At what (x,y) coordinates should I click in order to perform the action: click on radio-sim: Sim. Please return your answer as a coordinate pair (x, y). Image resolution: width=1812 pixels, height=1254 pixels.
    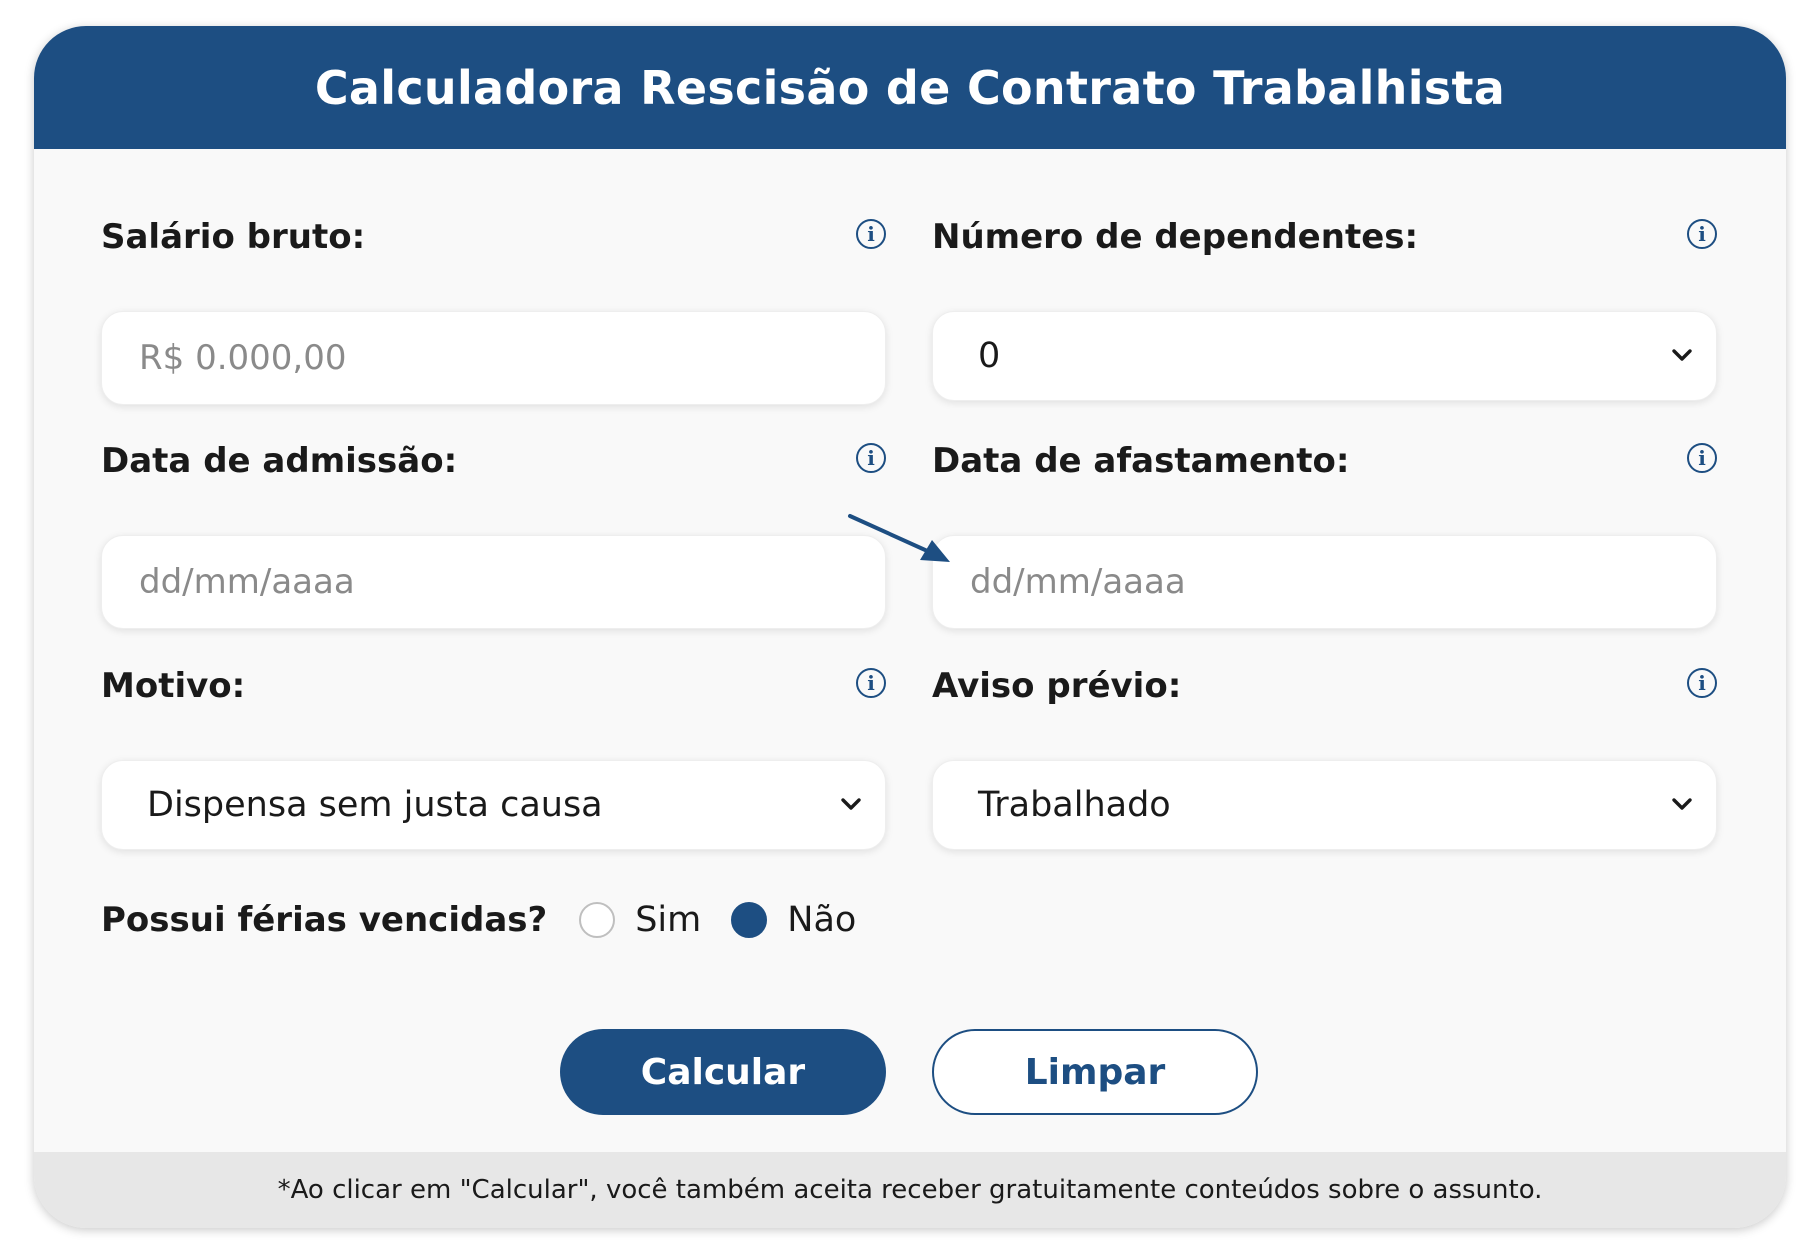
    Looking at the image, I should click on (640, 920).